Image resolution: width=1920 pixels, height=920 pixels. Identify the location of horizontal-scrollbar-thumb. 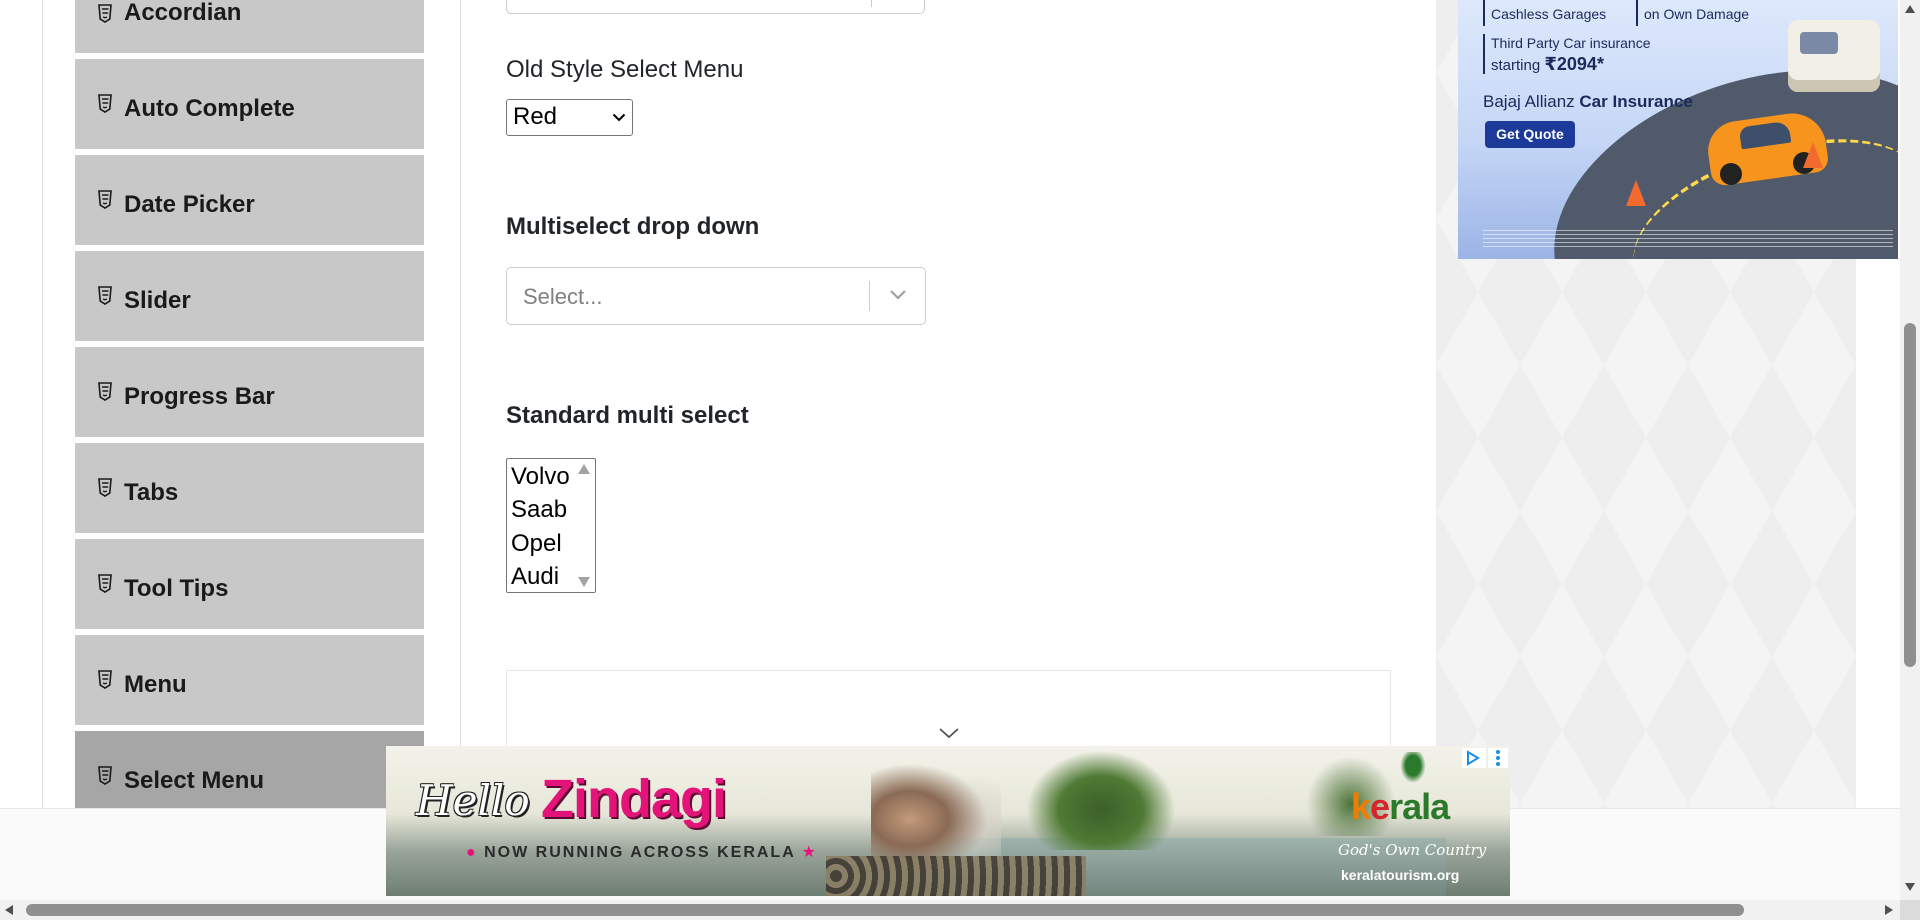
(885, 910).